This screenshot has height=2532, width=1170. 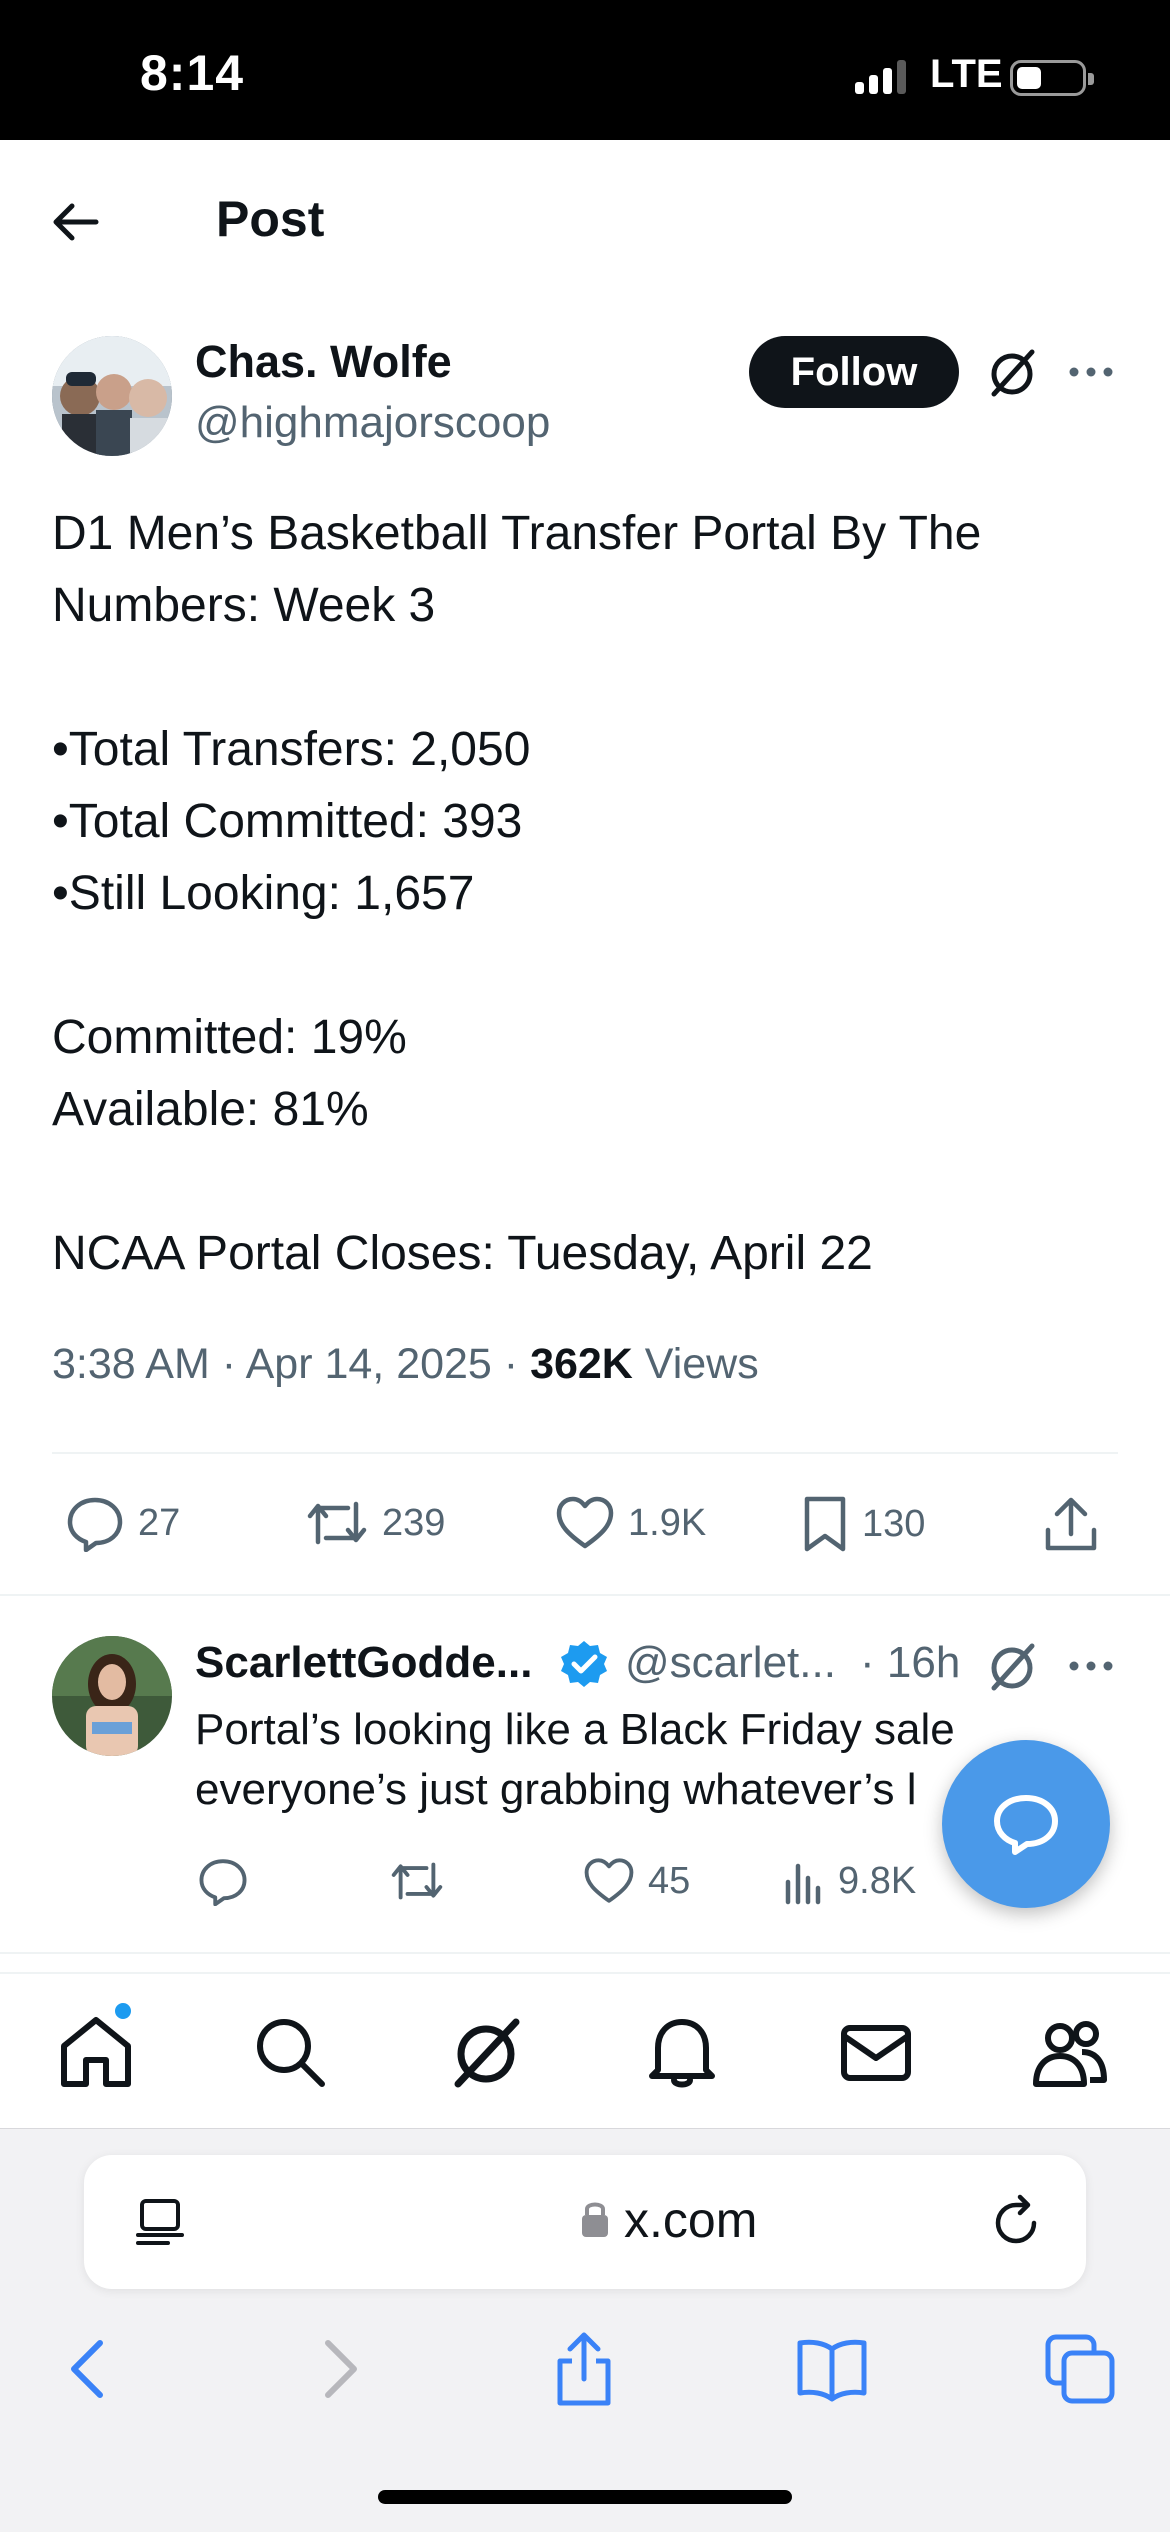 What do you see at coordinates (585, 2497) in the screenshot?
I see `home-indicator` at bounding box center [585, 2497].